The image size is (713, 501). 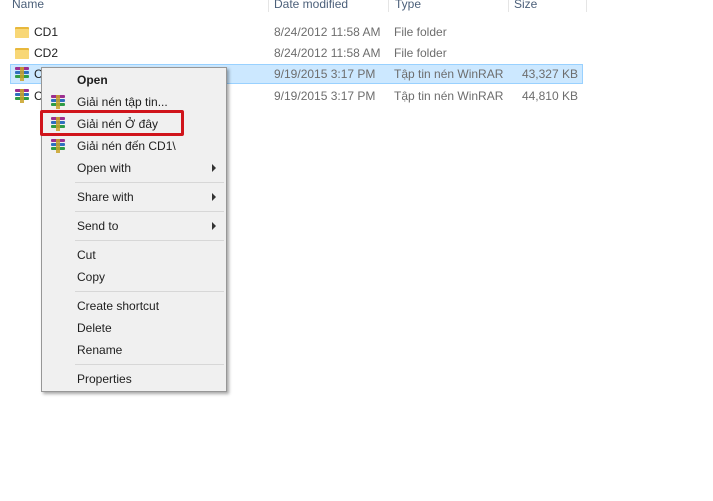 I want to click on menu-item-copy: Copy, so click(x=134, y=277).